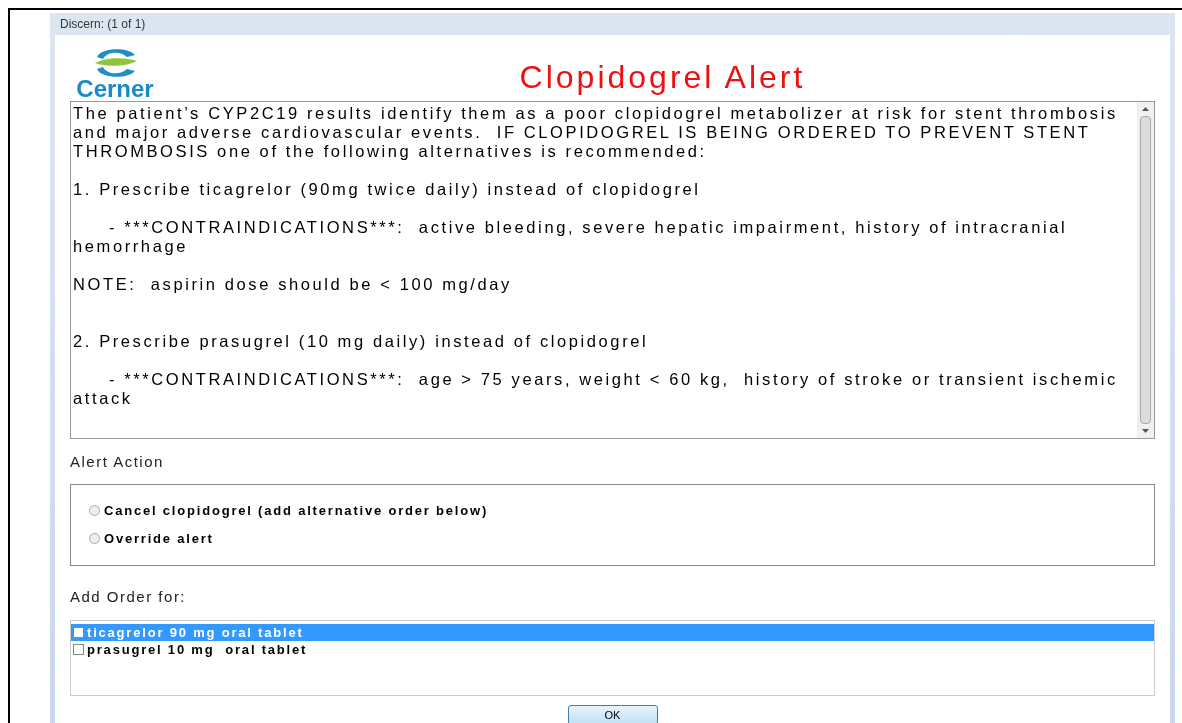  Describe the element at coordinates (612, 714) in the screenshot. I see `ok-button: OK` at that location.